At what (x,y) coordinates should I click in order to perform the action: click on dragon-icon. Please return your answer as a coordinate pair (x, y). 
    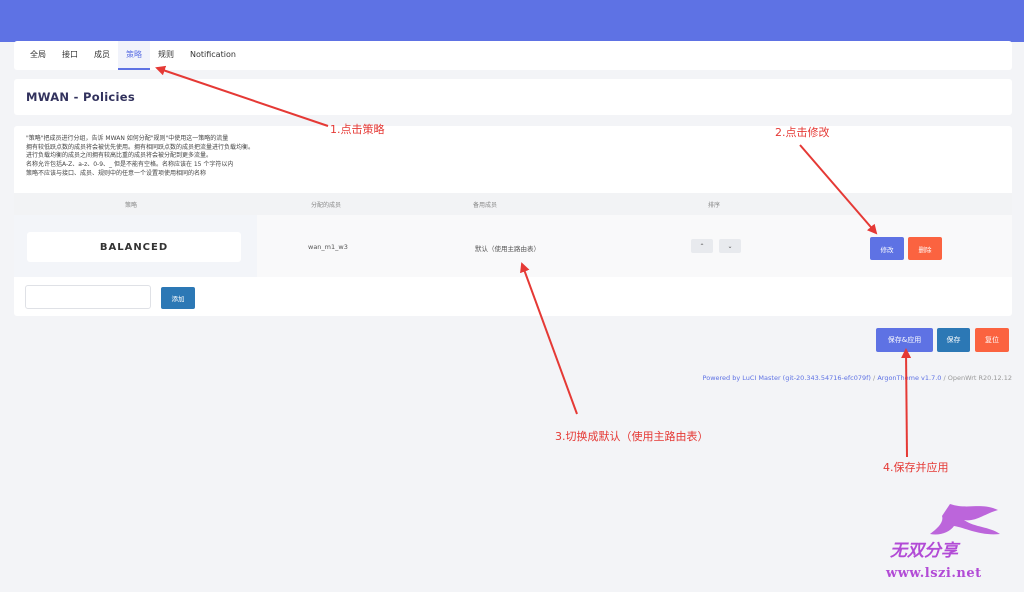
    Looking at the image, I should click on (965, 519).